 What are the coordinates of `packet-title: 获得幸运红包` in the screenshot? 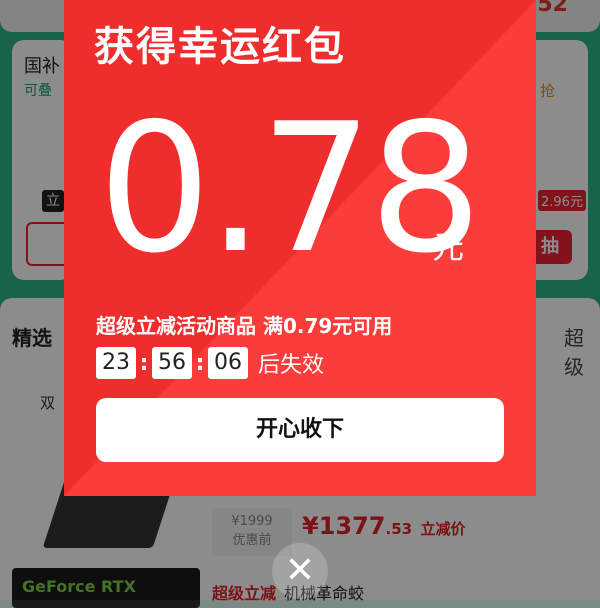 It's located at (220, 47).